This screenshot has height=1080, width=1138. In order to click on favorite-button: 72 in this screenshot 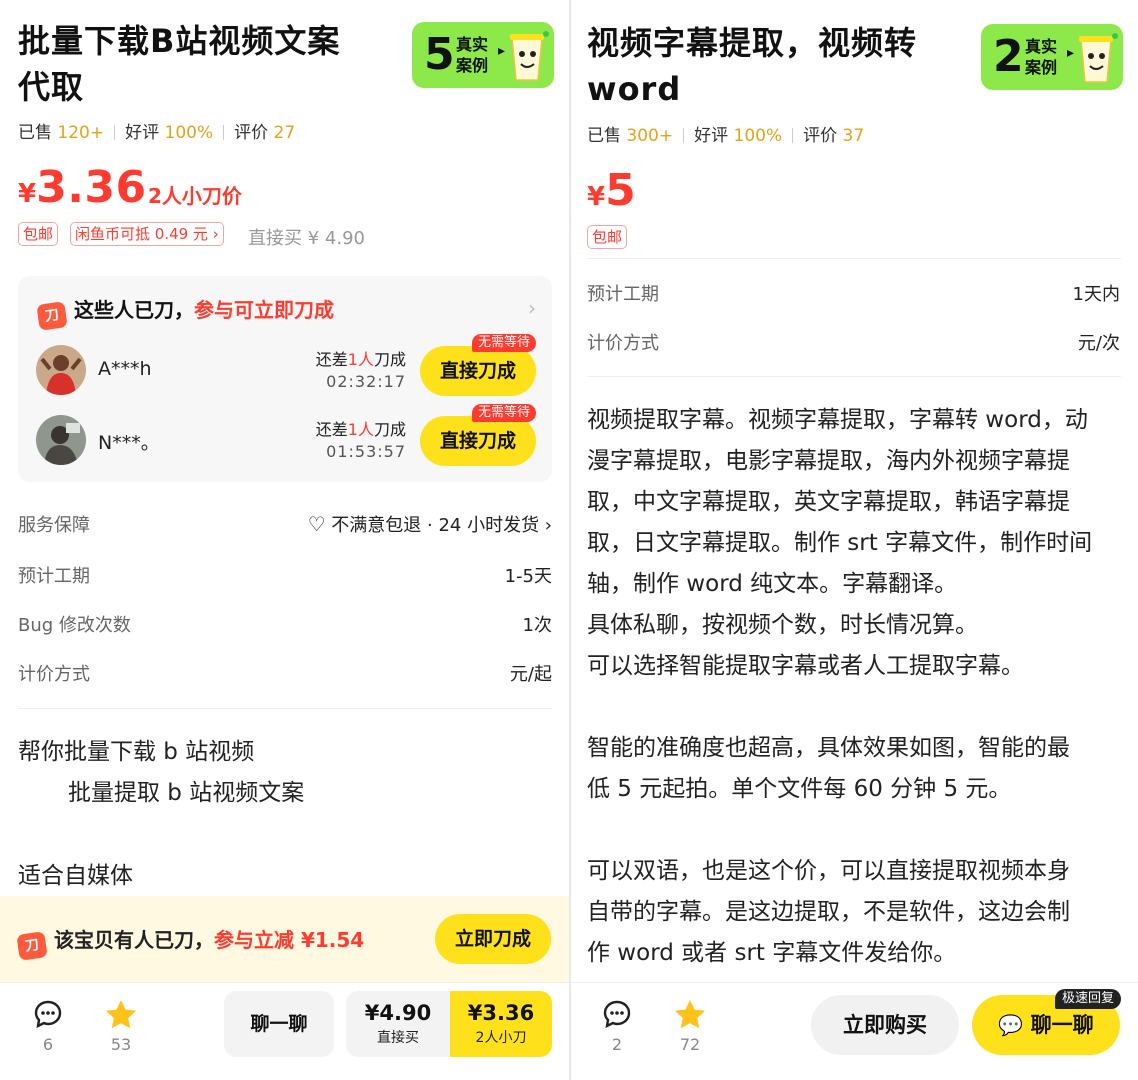, I will do `click(690, 1026)`.